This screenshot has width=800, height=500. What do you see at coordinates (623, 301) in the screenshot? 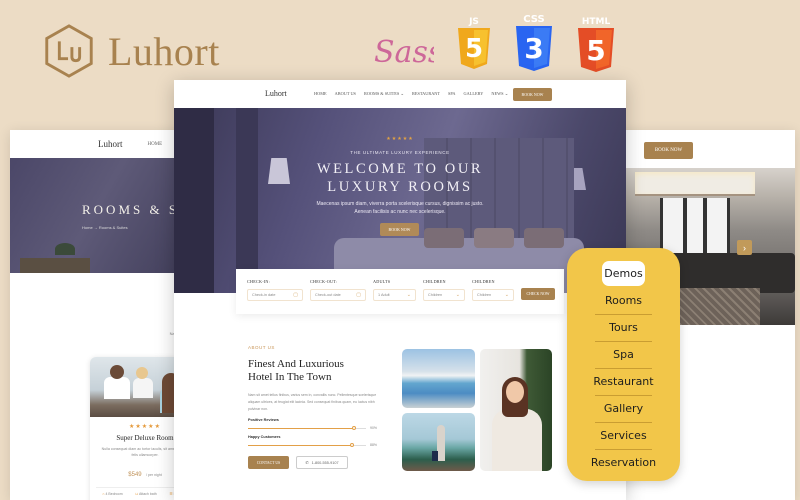
I see `demos-item-rooms: Rooms` at bounding box center [623, 301].